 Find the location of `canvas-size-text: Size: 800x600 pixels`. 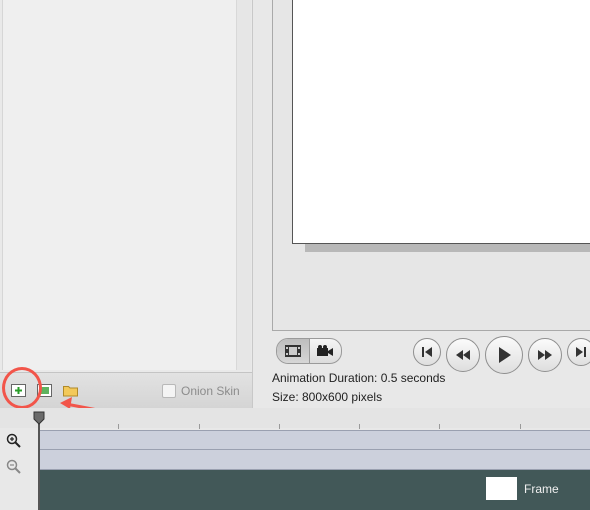

canvas-size-text: Size: 800x600 pixels is located at coordinates (327, 397).